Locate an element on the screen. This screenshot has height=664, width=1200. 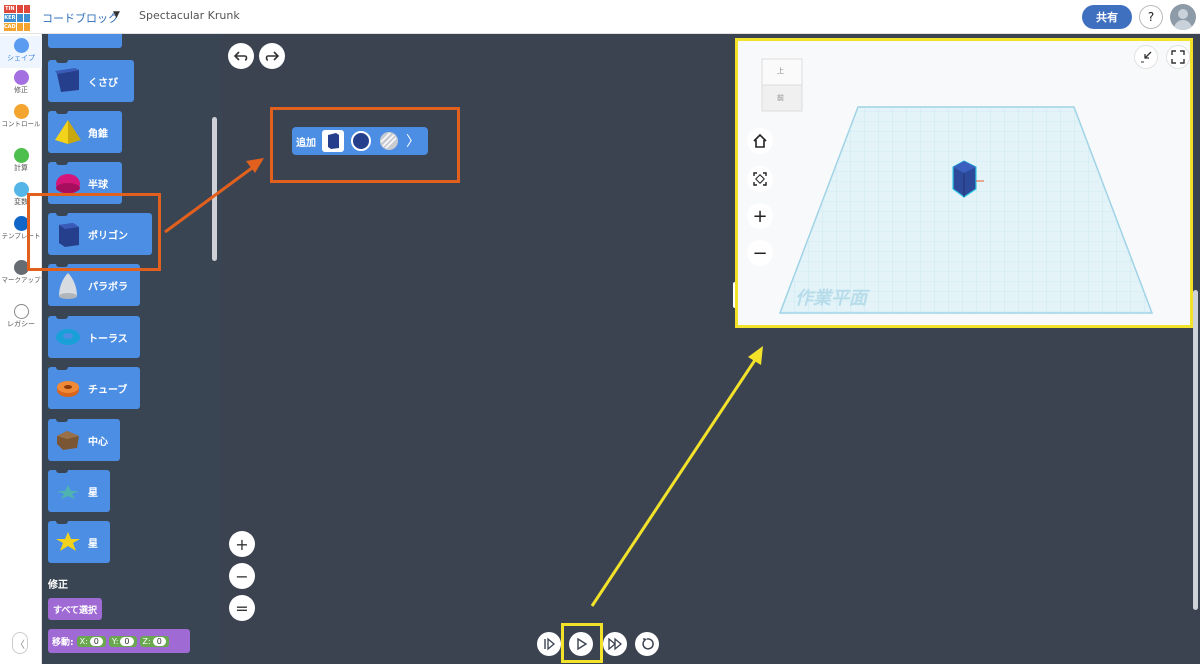
zoom-in-button: + is located at coordinates (242, 544).